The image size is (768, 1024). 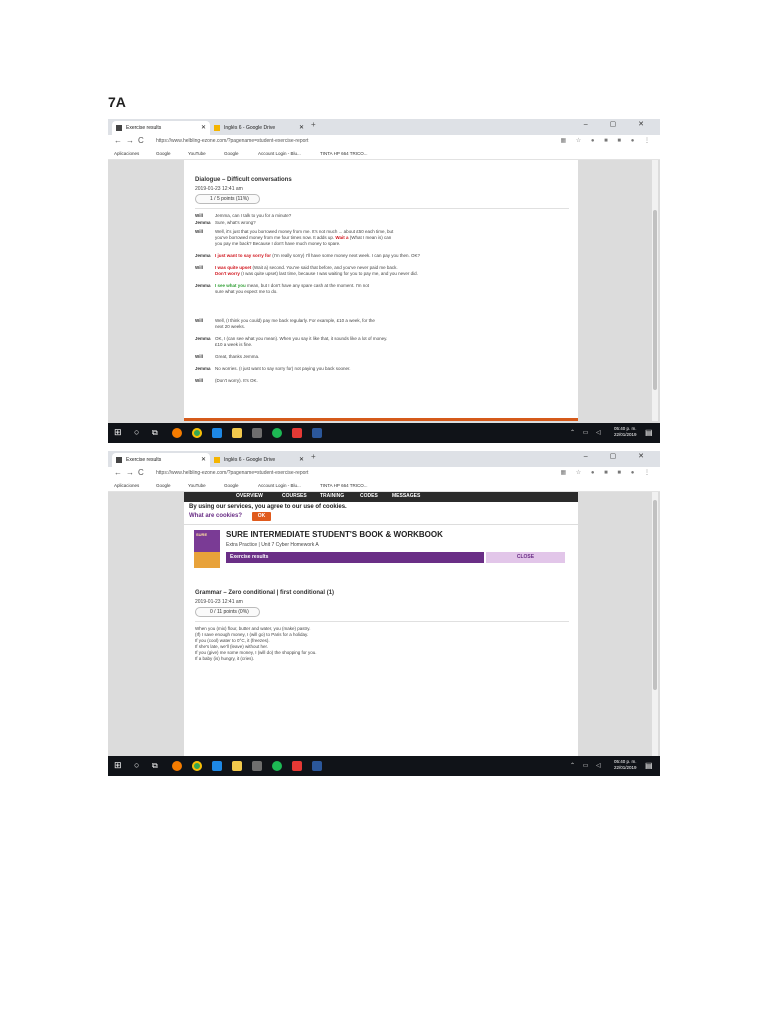 I want to click on dialogue-line: next 20 weeks., so click(x=220, y=327).